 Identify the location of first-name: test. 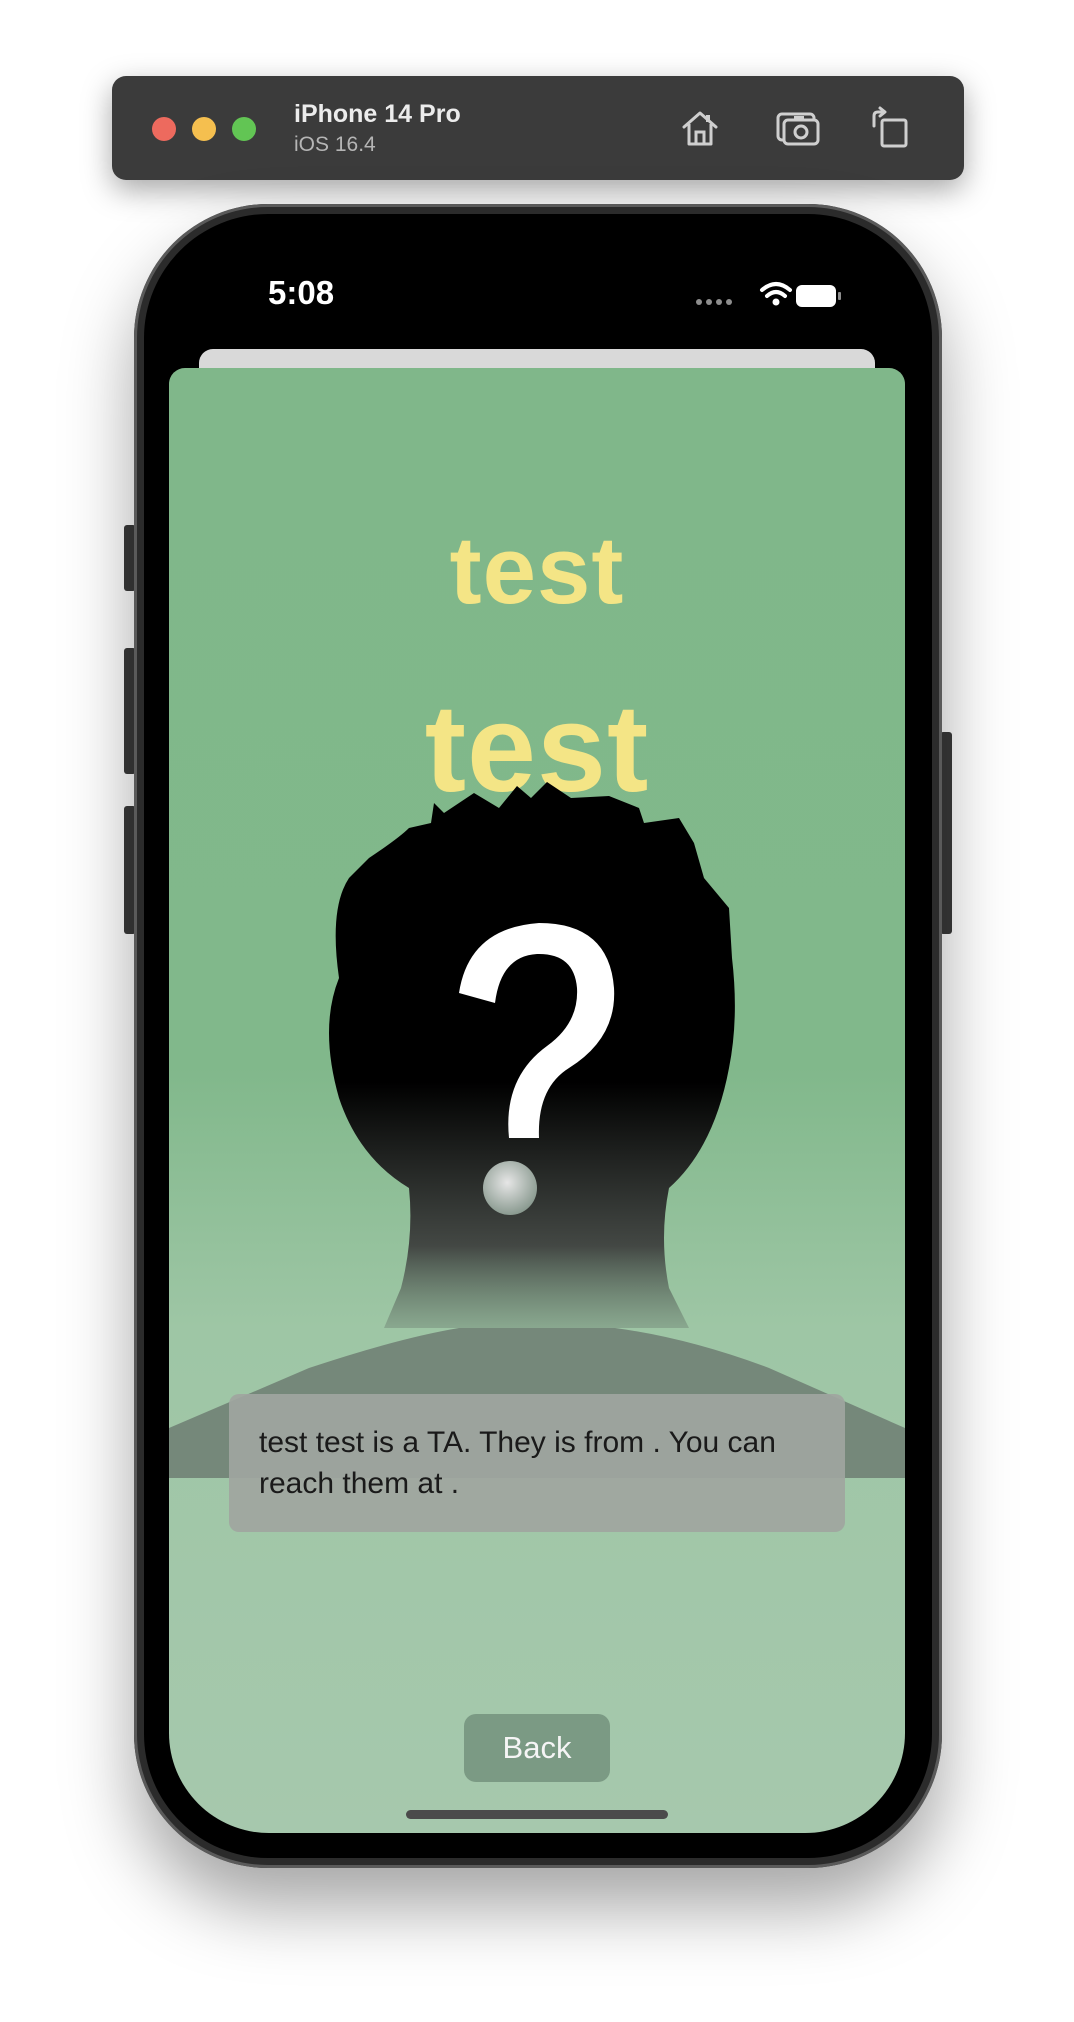
(537, 570).